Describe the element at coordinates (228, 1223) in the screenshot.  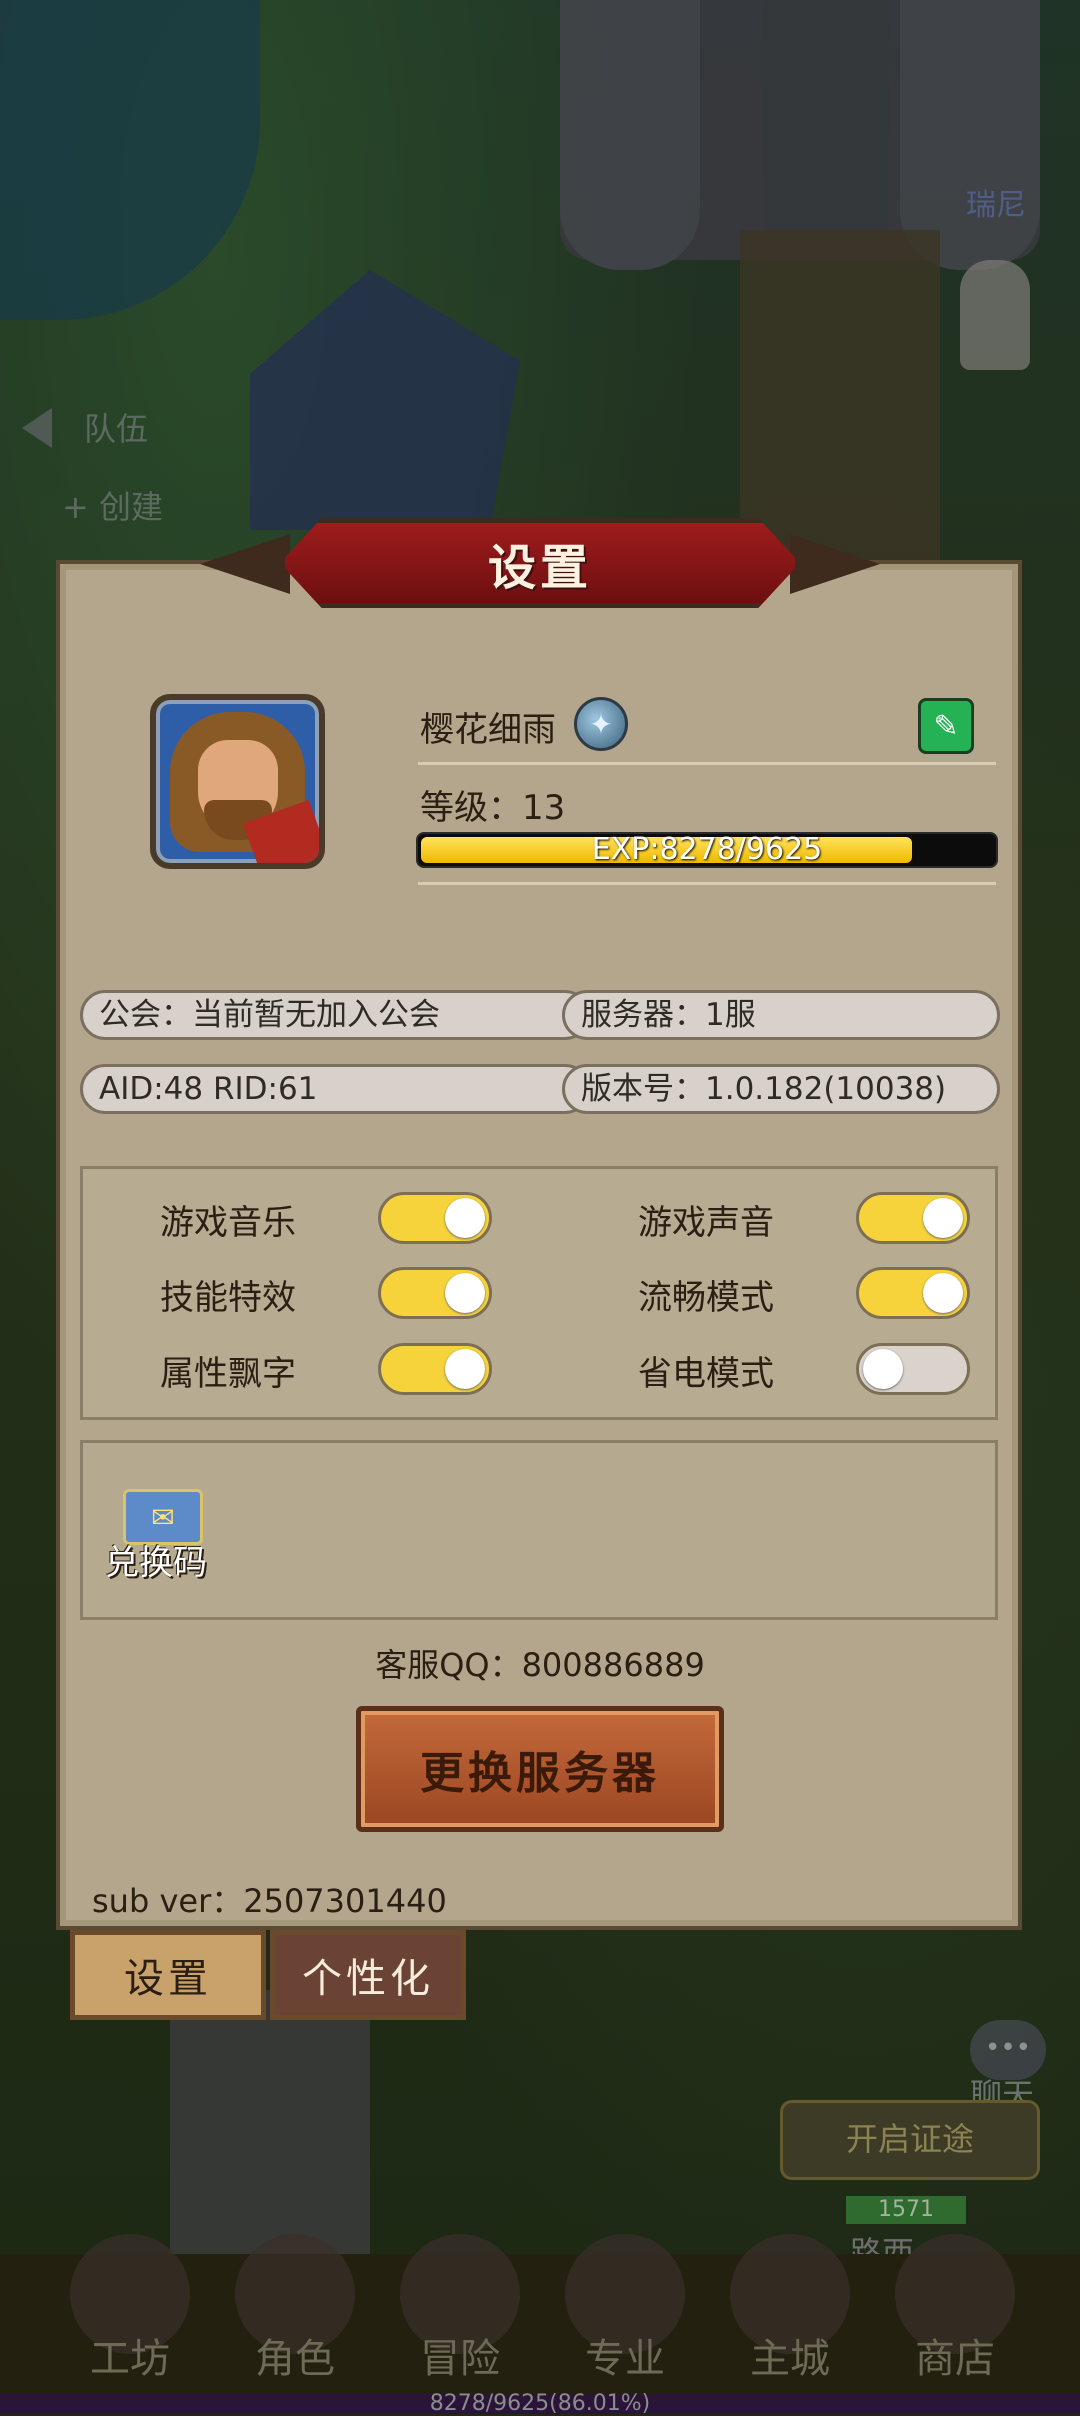
I see `toggle-label-game-music: 游戏音乐` at that location.